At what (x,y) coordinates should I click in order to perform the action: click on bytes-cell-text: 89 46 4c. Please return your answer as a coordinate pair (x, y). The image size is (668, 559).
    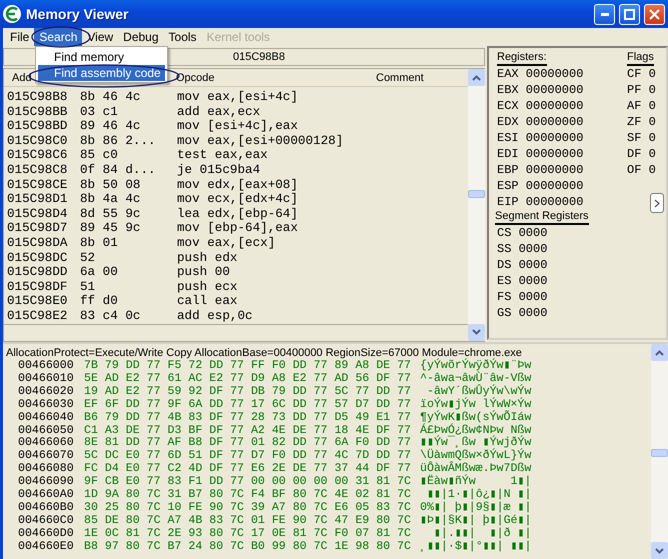
    Looking at the image, I should click on (110, 126).